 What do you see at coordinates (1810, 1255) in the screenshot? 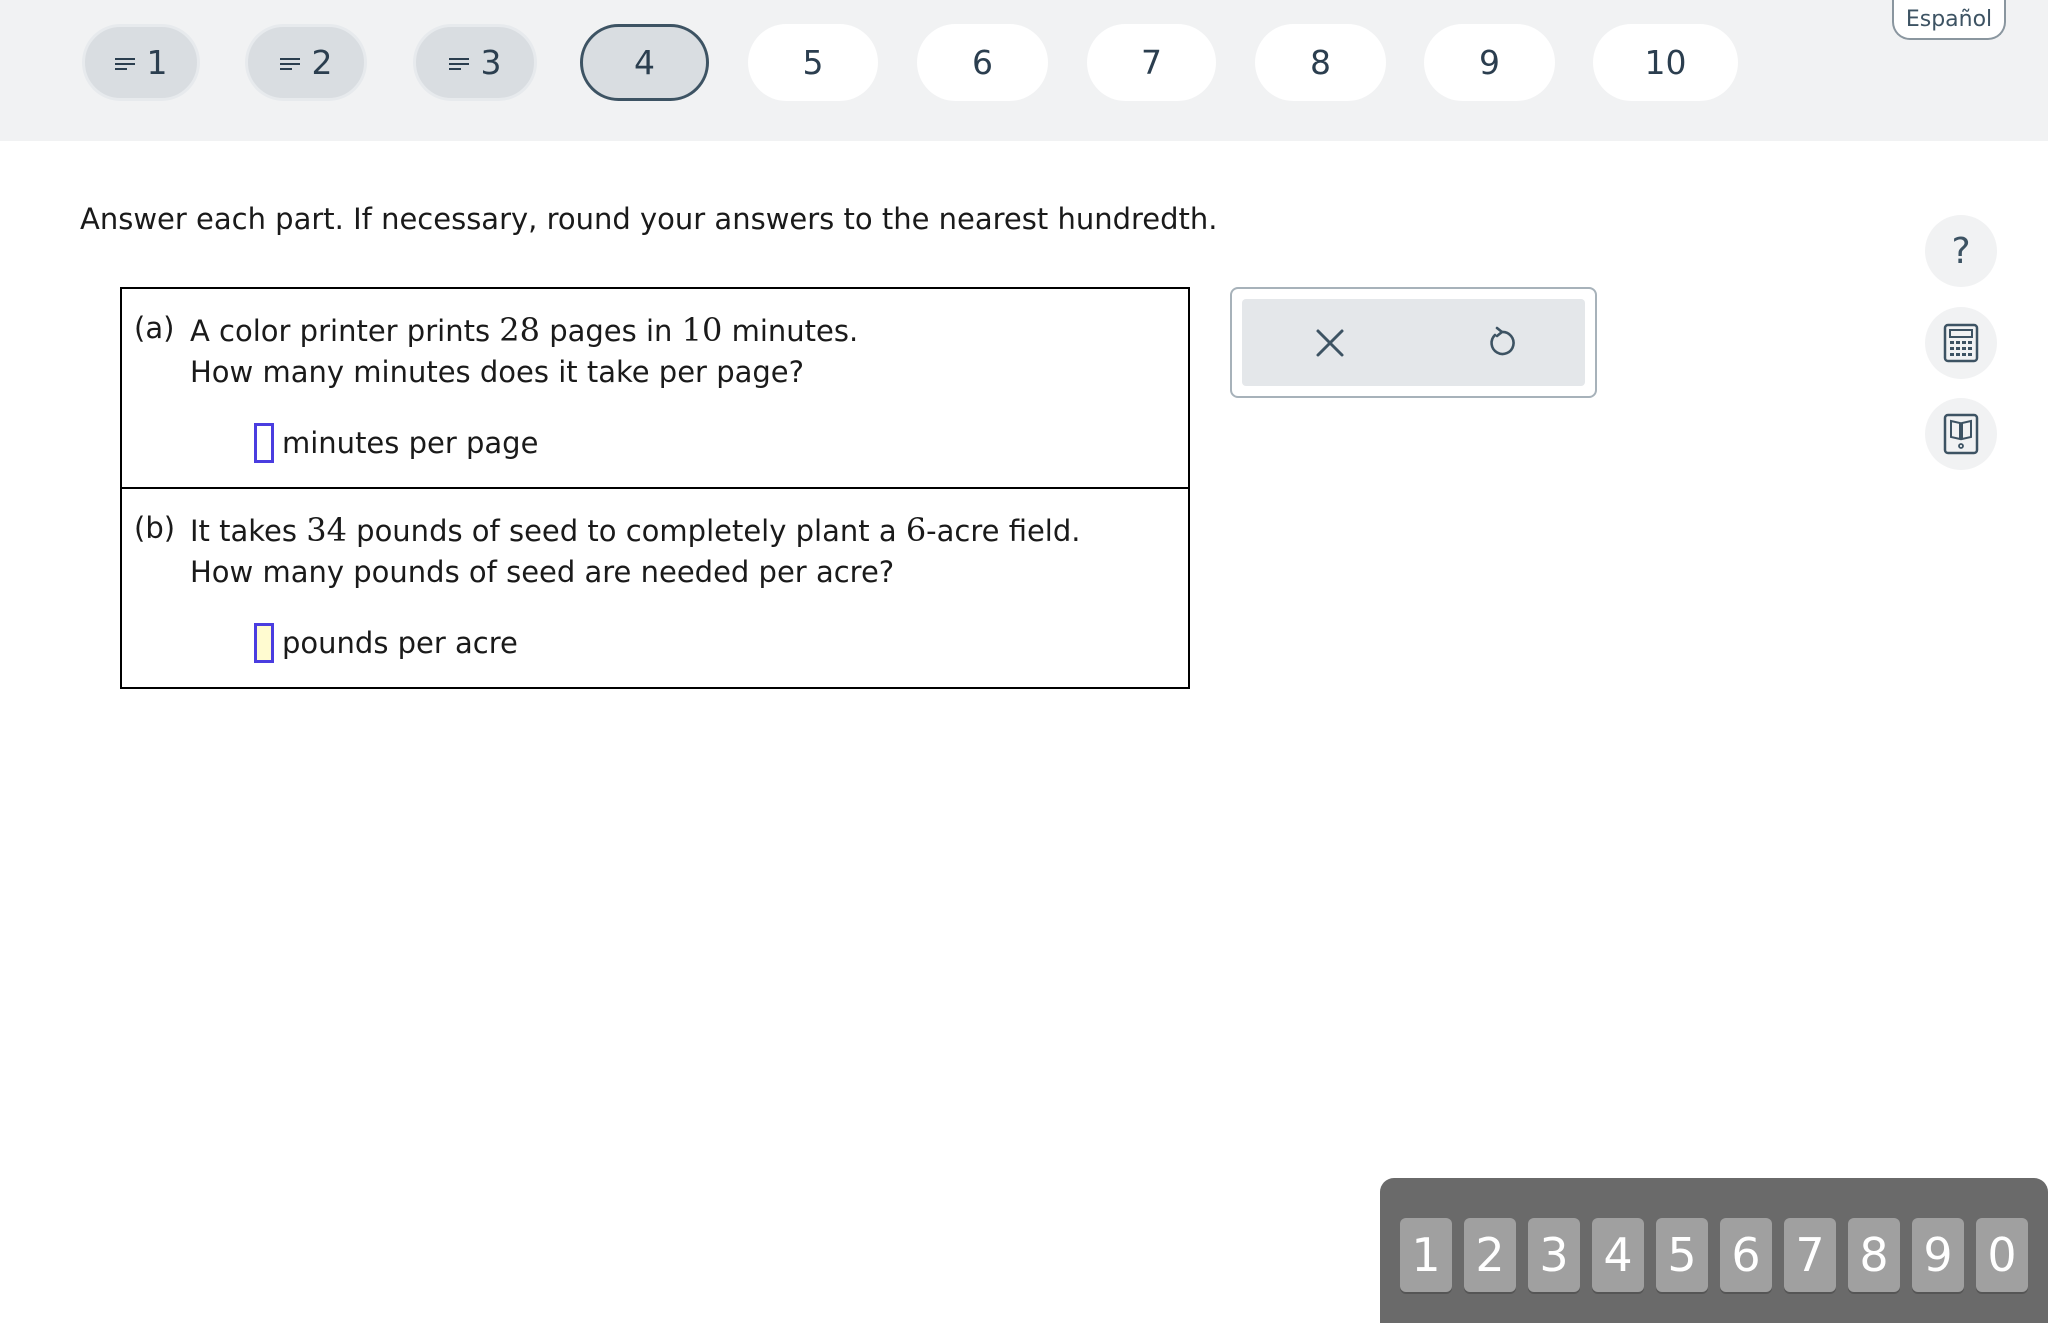
I see `key-7: 7` at bounding box center [1810, 1255].